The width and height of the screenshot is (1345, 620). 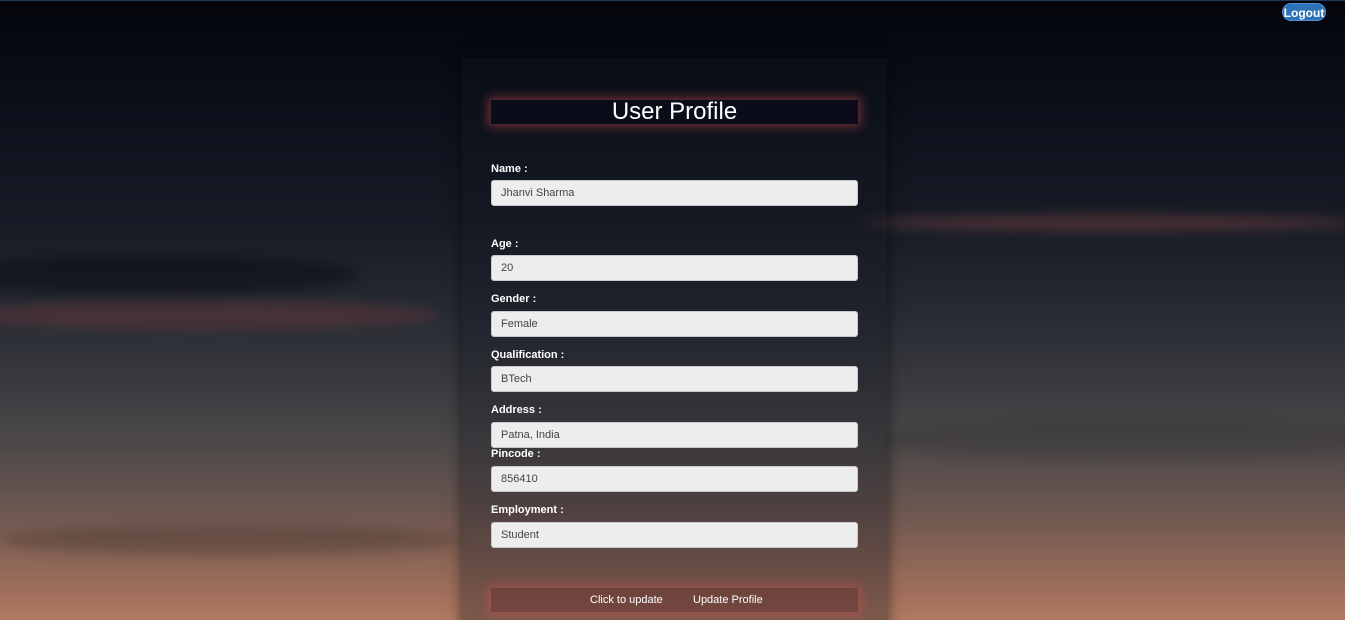 What do you see at coordinates (527, 510) in the screenshot?
I see `employment-label: Employment :` at bounding box center [527, 510].